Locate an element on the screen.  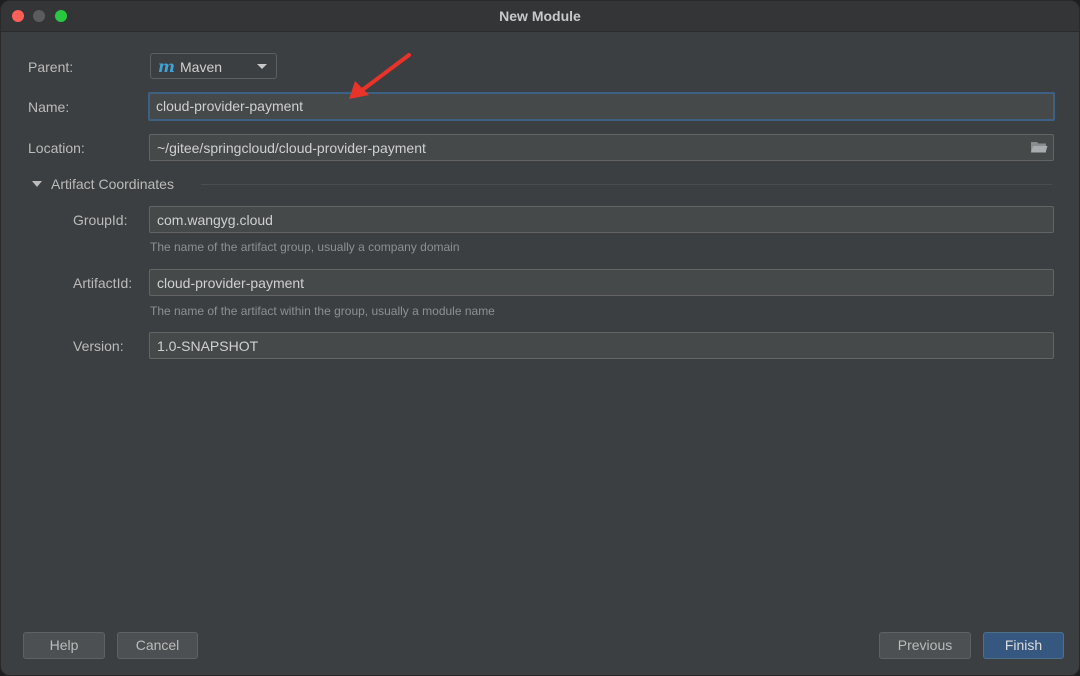
version-input: 1.0-SNAPSHOT is located at coordinates (601, 345).